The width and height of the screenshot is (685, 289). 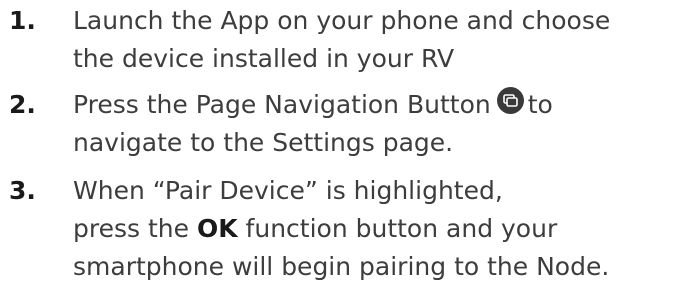 I want to click on step-line-part: Press the Page Navigation Button, so click(x=282, y=104).